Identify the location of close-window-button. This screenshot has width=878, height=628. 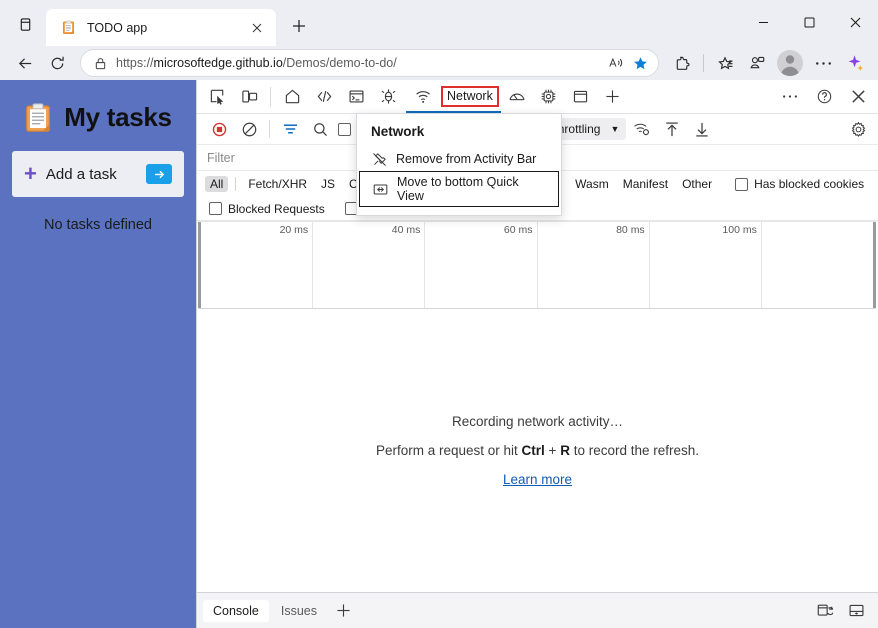
(855, 22).